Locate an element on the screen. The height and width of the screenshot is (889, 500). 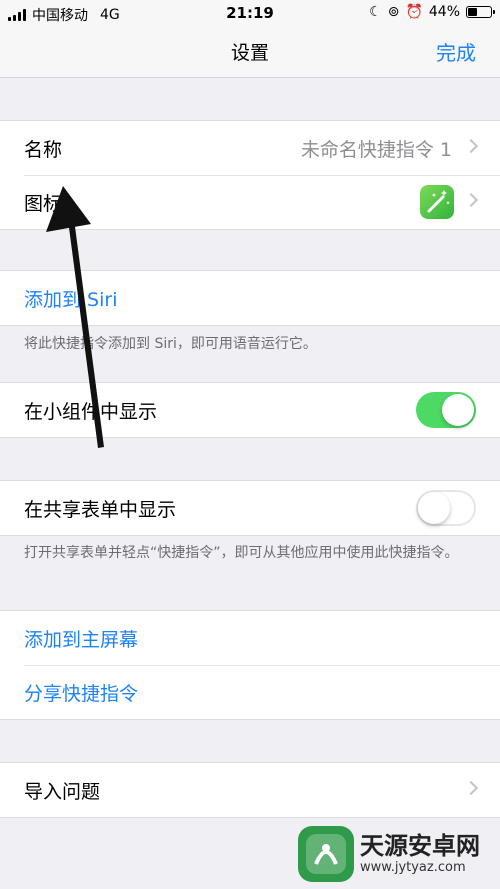
annotation-arrow is located at coordinates (75, 317).